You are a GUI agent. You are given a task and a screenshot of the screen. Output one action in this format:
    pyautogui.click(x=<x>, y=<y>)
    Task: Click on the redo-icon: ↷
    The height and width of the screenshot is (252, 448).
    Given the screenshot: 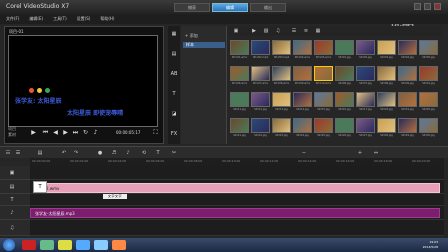 What is the action you would take?
    pyautogui.click(x=76, y=153)
    